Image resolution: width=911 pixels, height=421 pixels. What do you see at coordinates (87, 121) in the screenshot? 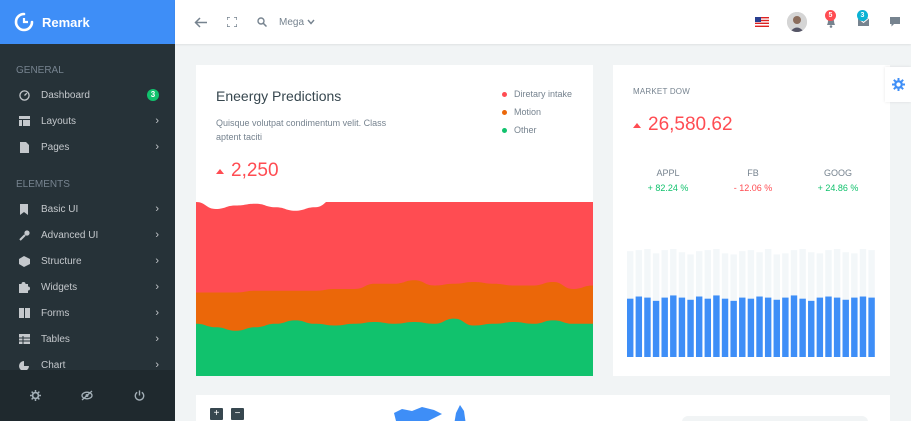
I see `sidebar-item-layouts: Layouts ›` at bounding box center [87, 121].